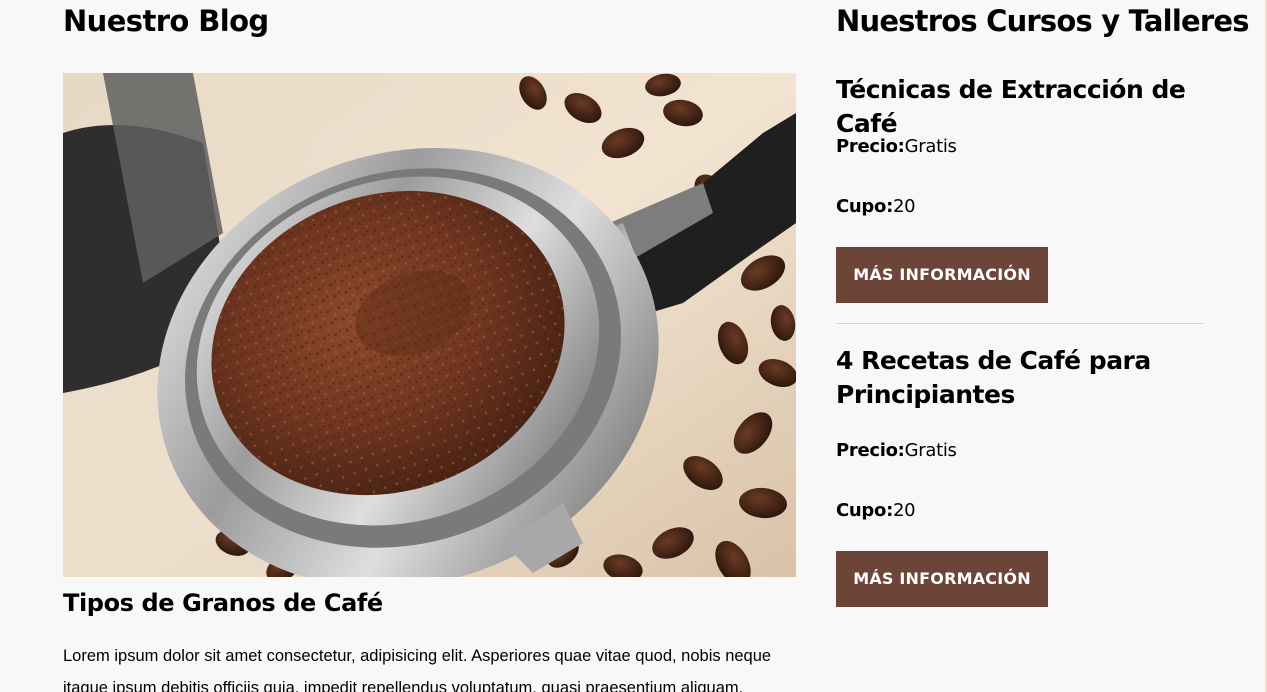 This screenshot has width=1267, height=692. Describe the element at coordinates (993, 377) in the screenshot. I see `course-title: 4 Recetas de Café para Principiantes` at that location.